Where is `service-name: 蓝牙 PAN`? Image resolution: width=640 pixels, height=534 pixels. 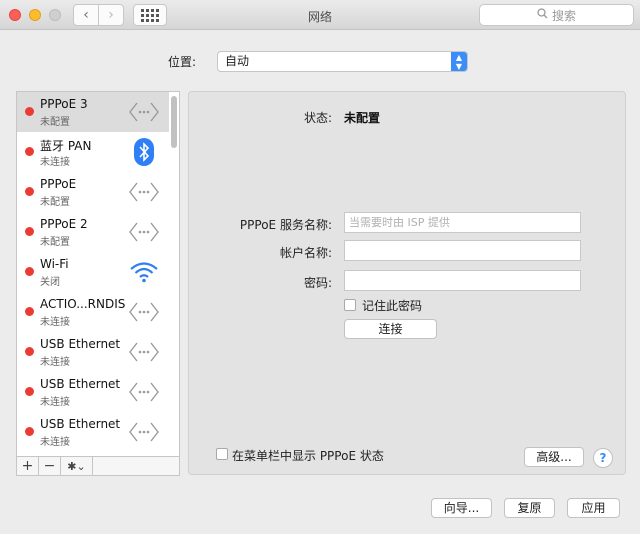 service-name: 蓝牙 PAN is located at coordinates (66, 146).